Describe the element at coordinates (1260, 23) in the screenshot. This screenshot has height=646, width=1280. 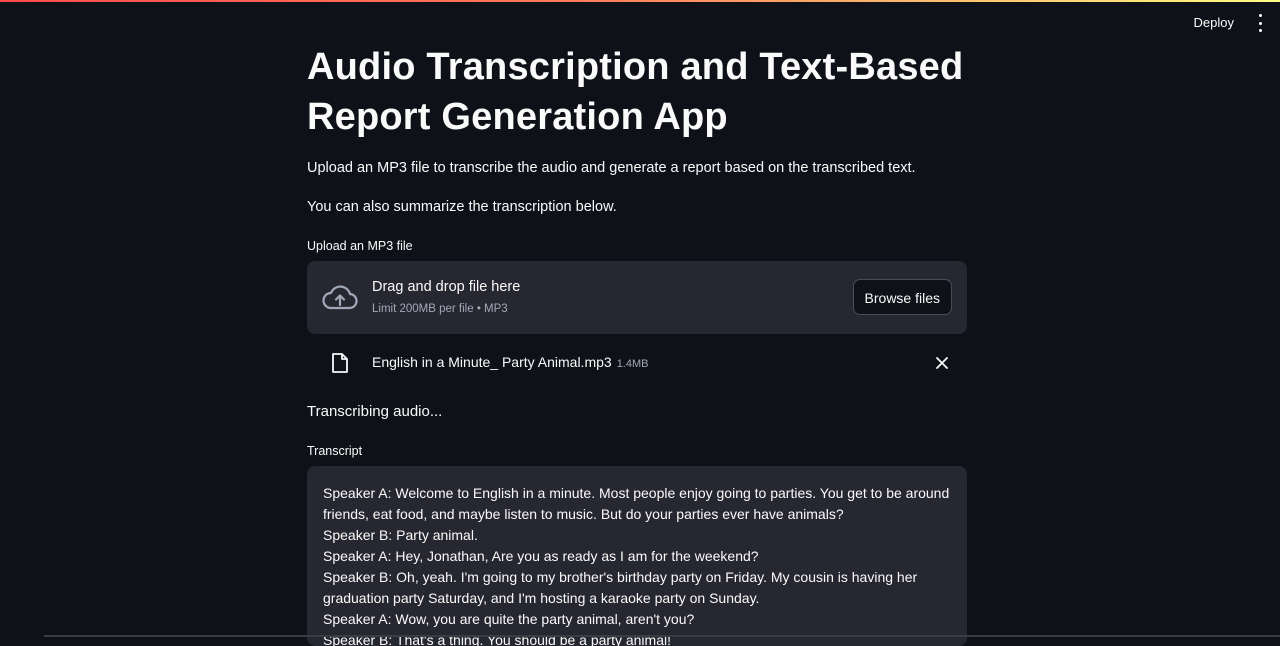
I see `vertical-ellipsis-icon` at that location.